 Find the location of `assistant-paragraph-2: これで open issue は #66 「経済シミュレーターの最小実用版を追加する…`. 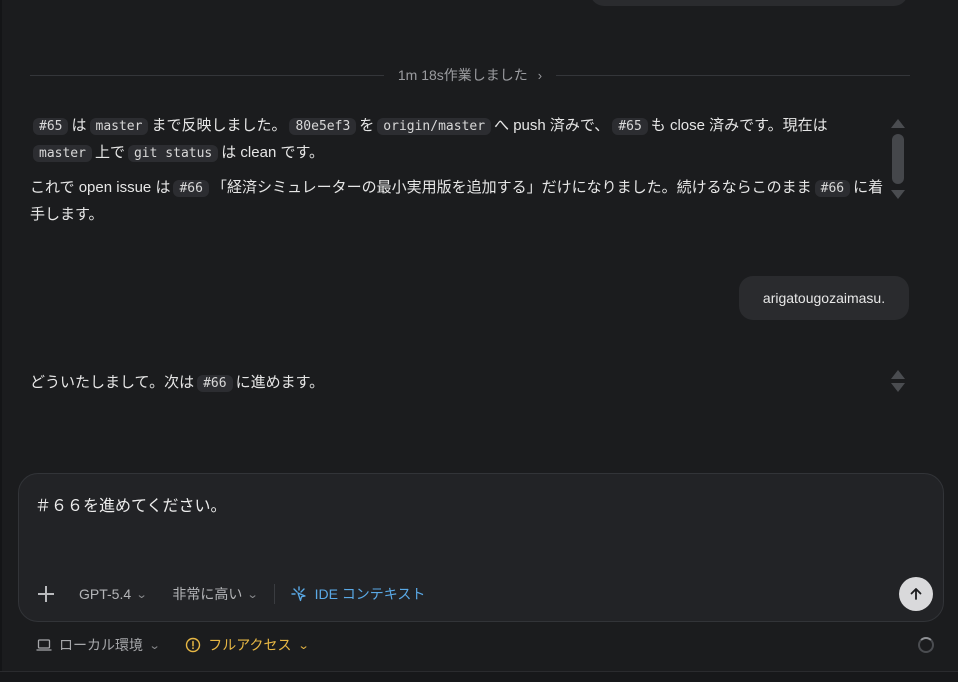

assistant-paragraph-2: これで open issue は #66 「経済シミュレーターの最小実用版を追加する… is located at coordinates (460, 201).